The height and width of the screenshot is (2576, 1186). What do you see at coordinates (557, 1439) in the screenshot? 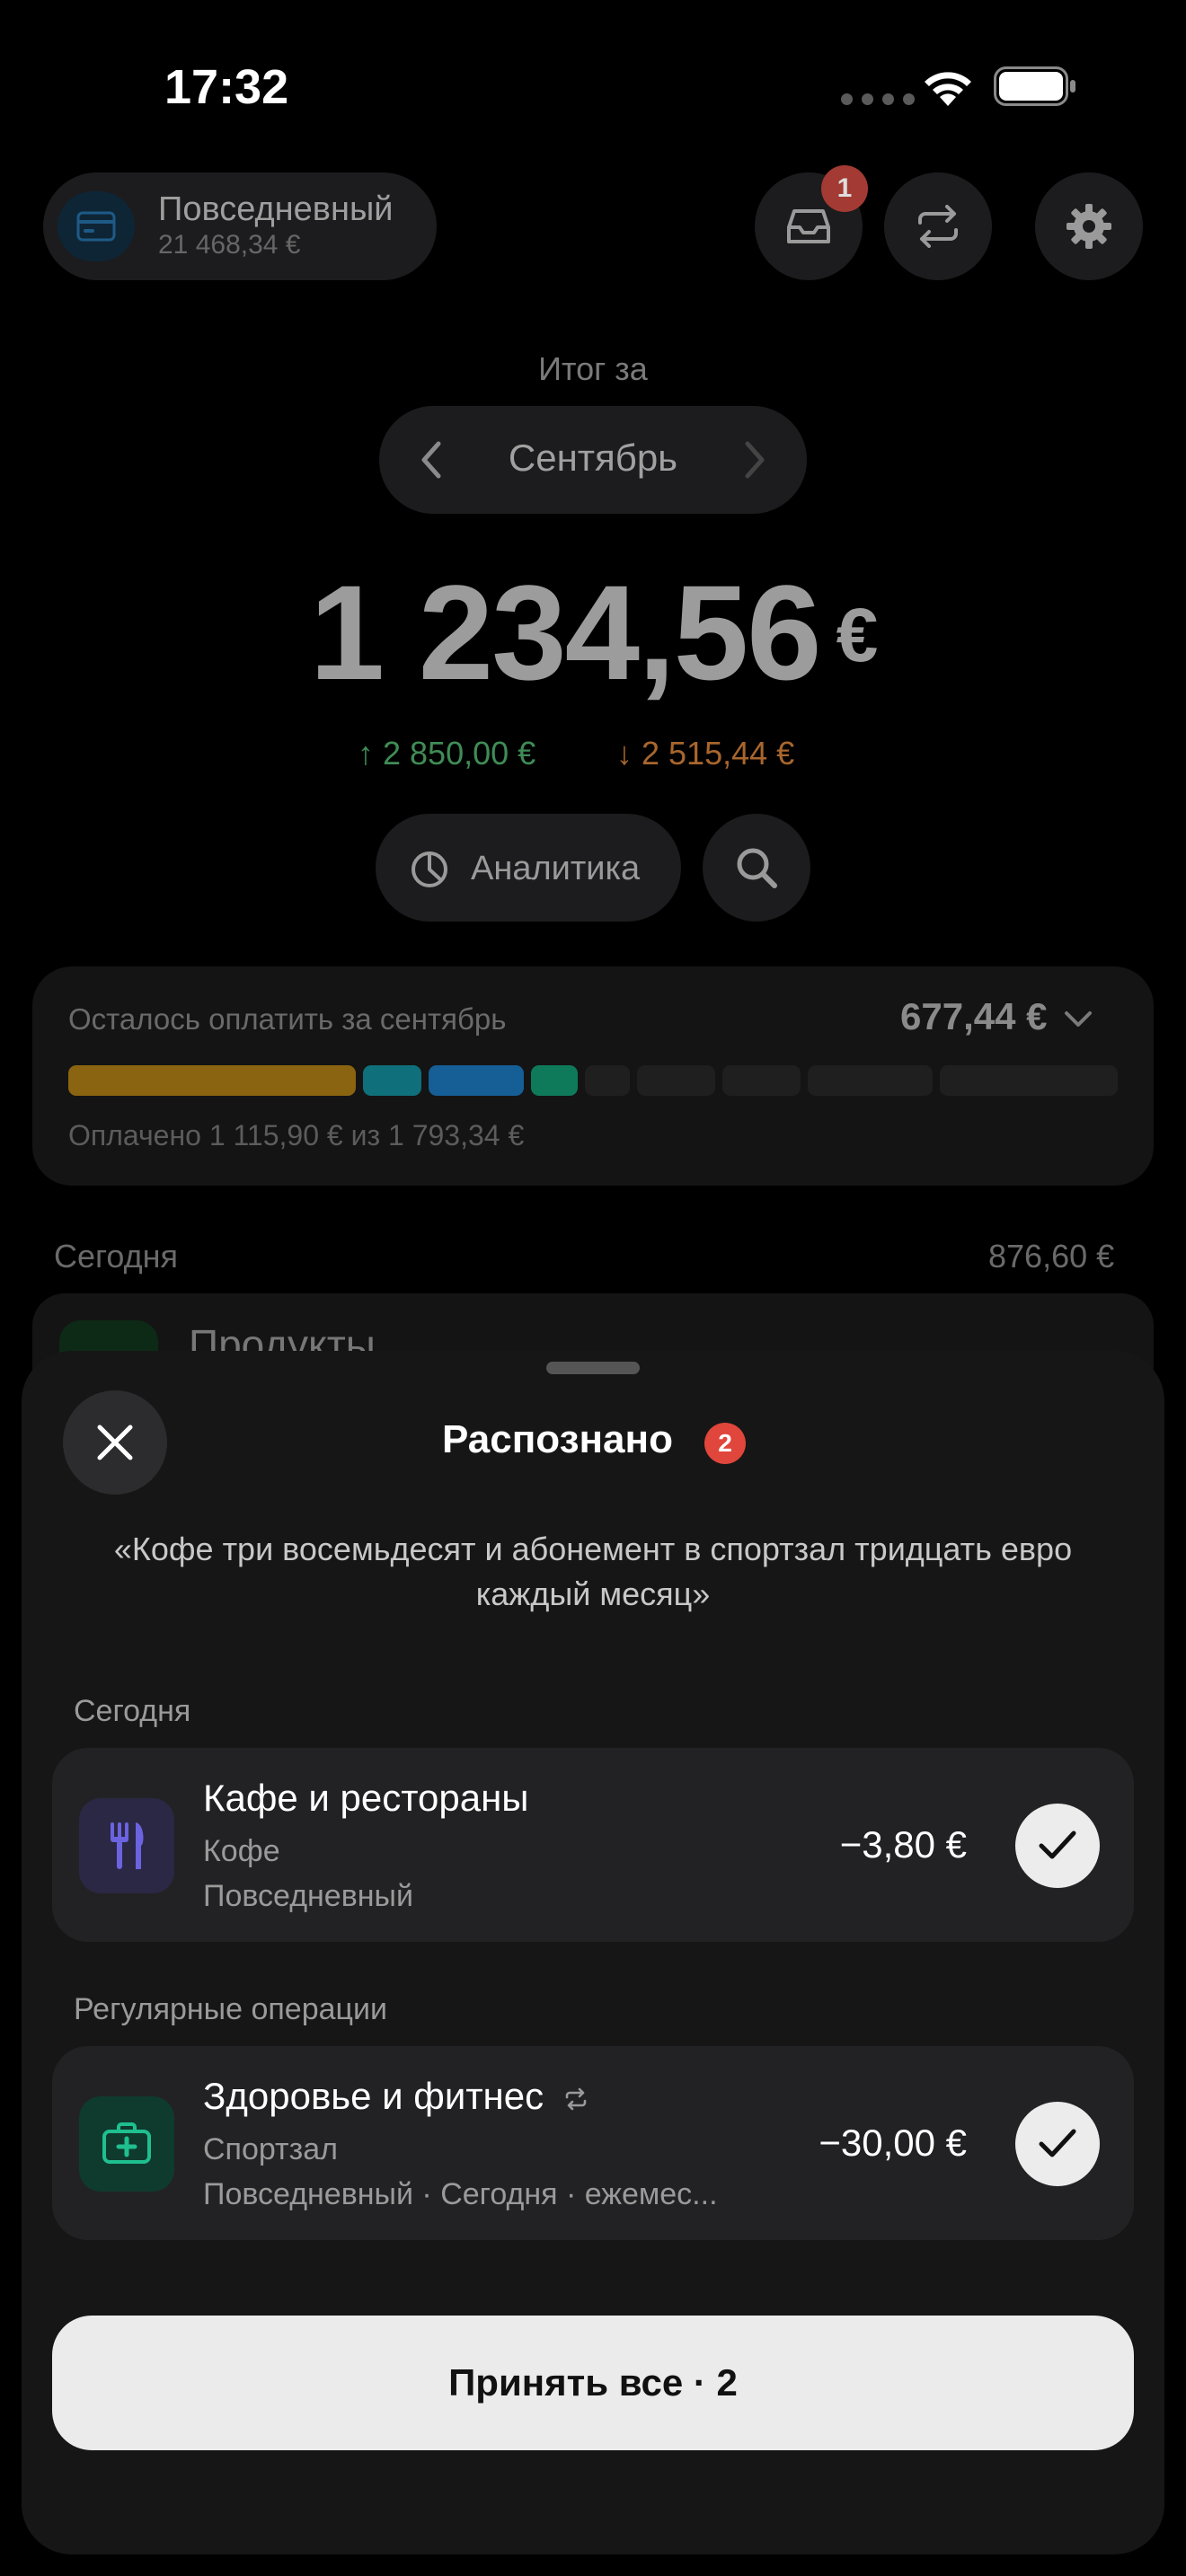
I see `sheet-title: Распознано` at bounding box center [557, 1439].